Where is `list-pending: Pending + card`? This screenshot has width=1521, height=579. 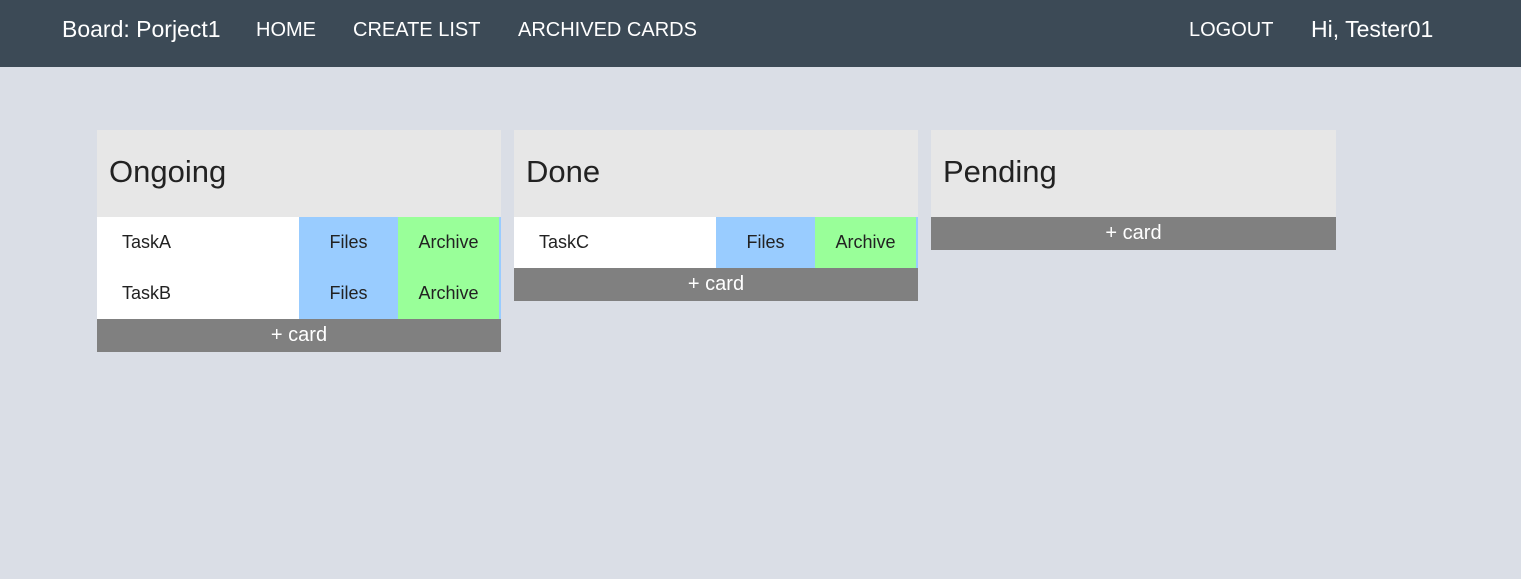 list-pending: Pending + card is located at coordinates (1133, 190).